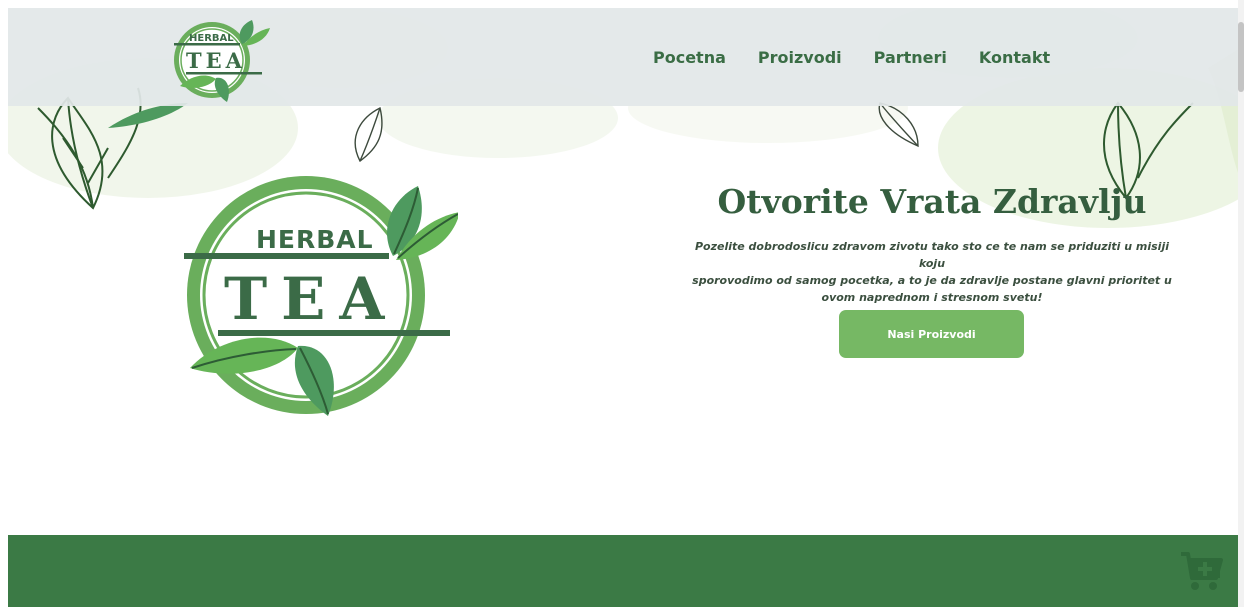 The image size is (1244, 607). I want to click on nav-link-proizvodi: Proizvodi, so click(800, 57).